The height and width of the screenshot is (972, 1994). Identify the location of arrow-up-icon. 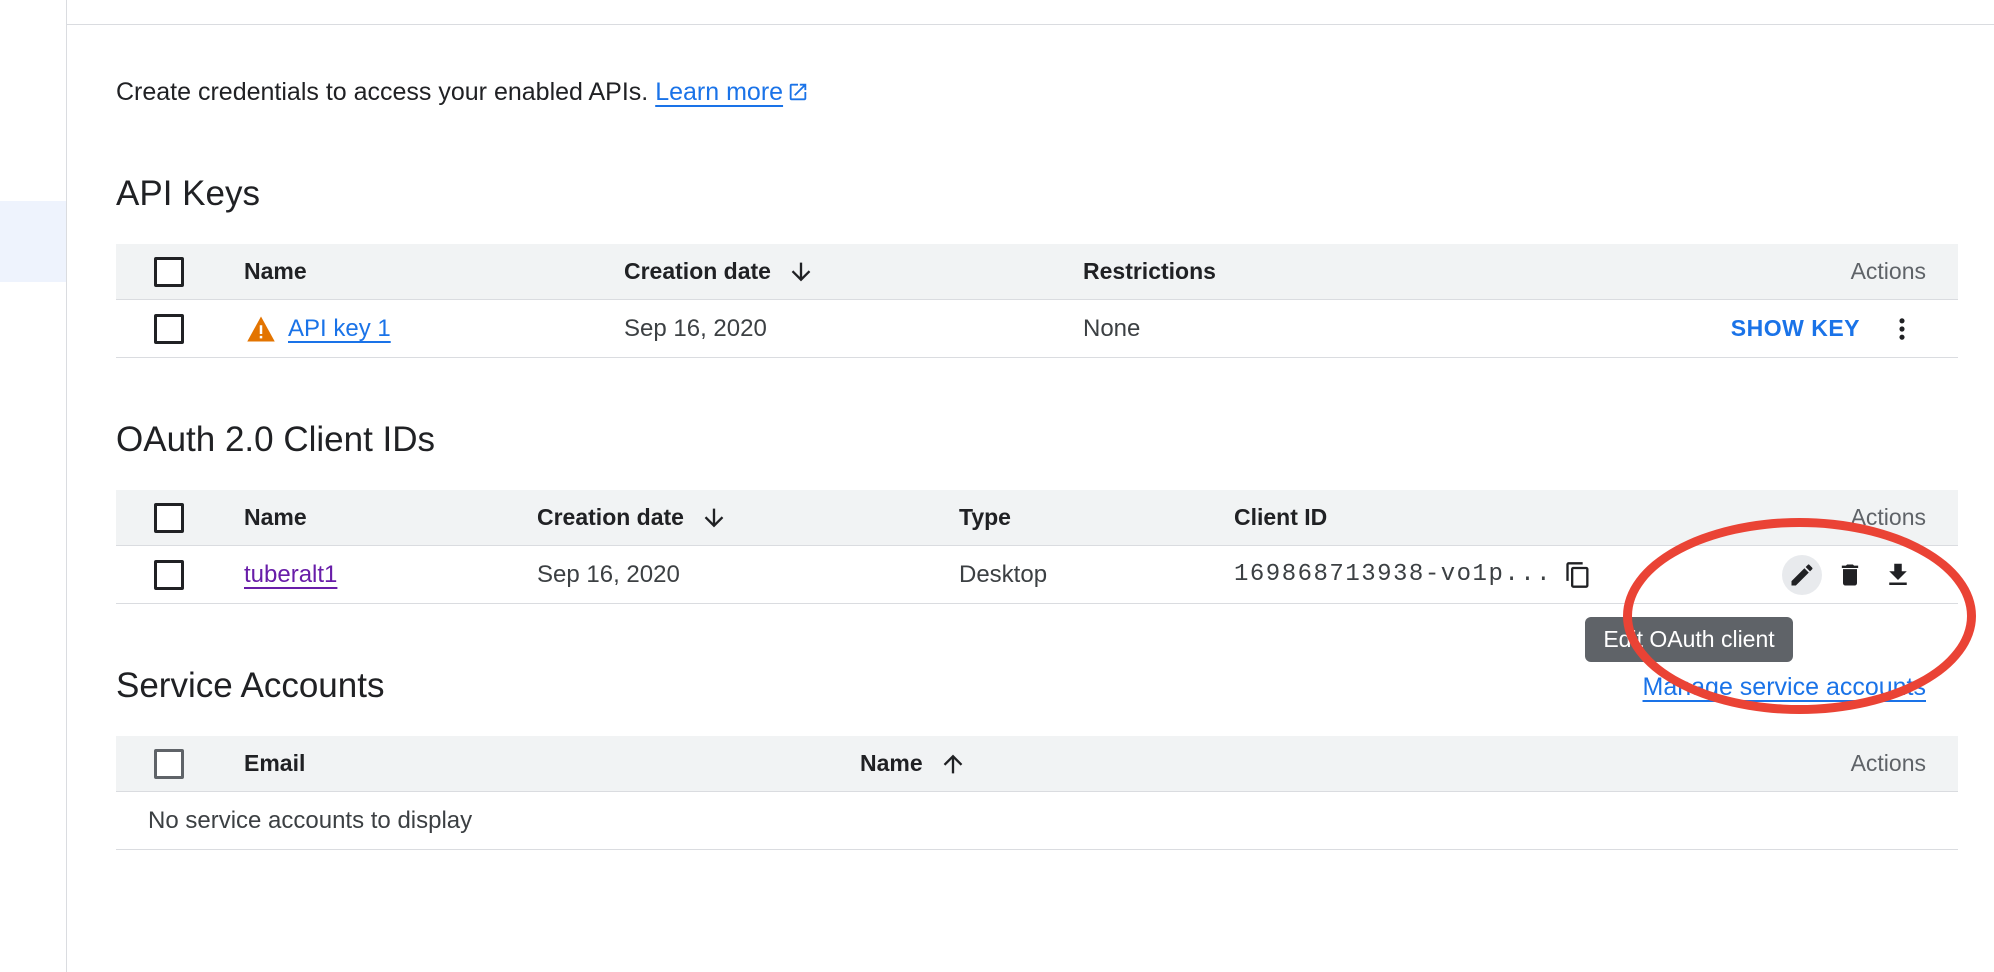
(953, 764).